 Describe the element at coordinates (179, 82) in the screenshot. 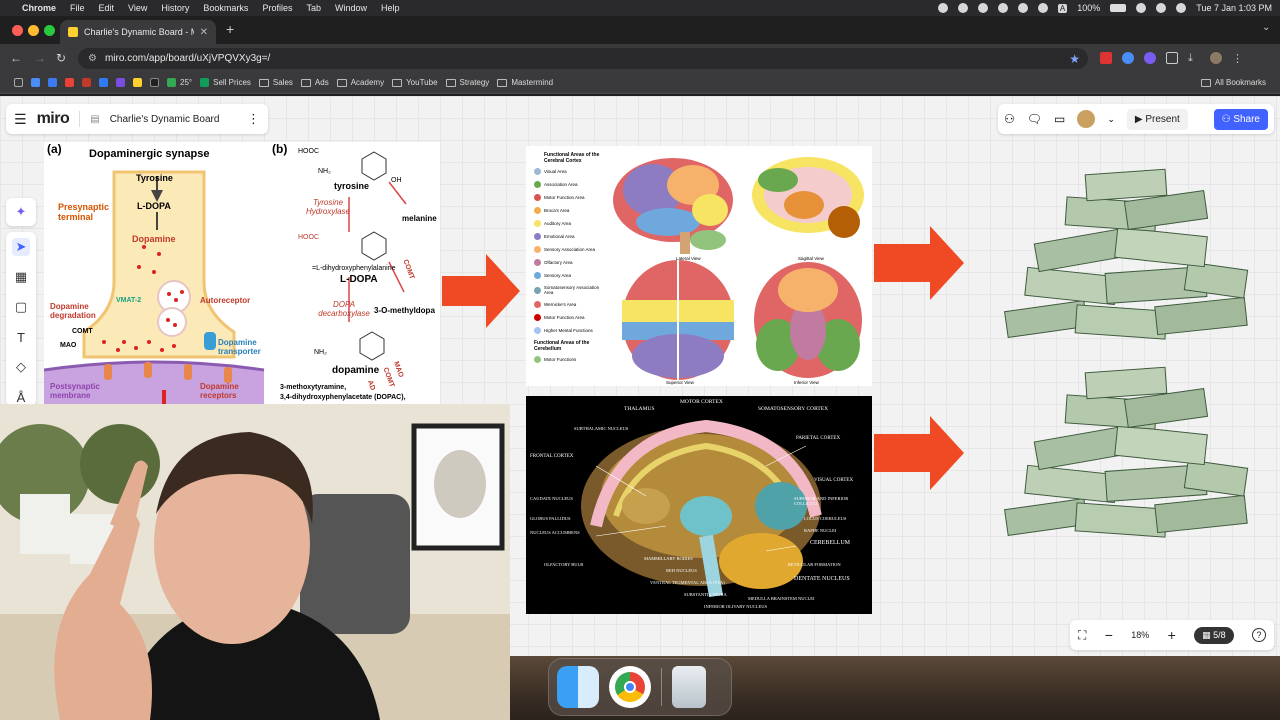

I see `bookmark-weather: 25°` at that location.